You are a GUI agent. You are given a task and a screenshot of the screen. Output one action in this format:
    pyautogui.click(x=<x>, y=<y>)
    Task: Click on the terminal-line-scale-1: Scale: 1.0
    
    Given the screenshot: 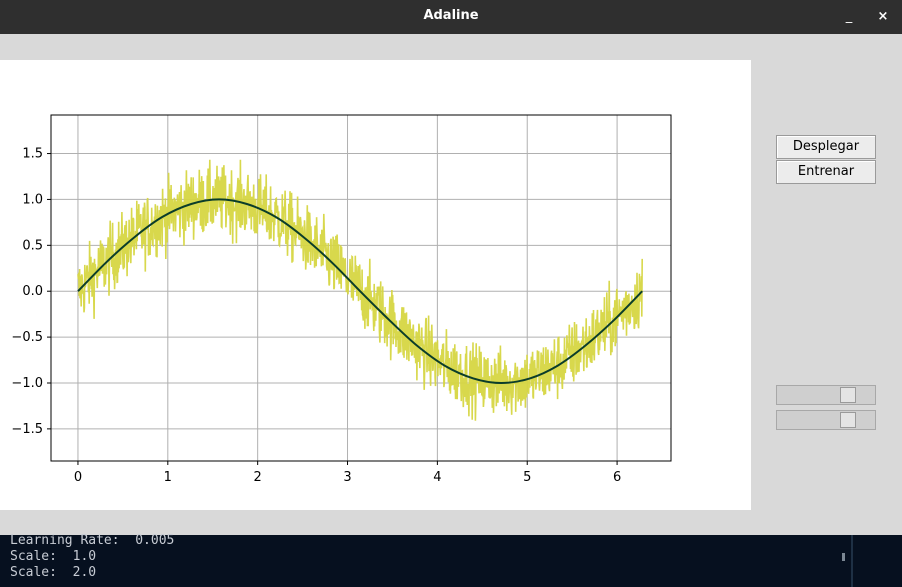 What is the action you would take?
    pyautogui.click(x=53, y=556)
    